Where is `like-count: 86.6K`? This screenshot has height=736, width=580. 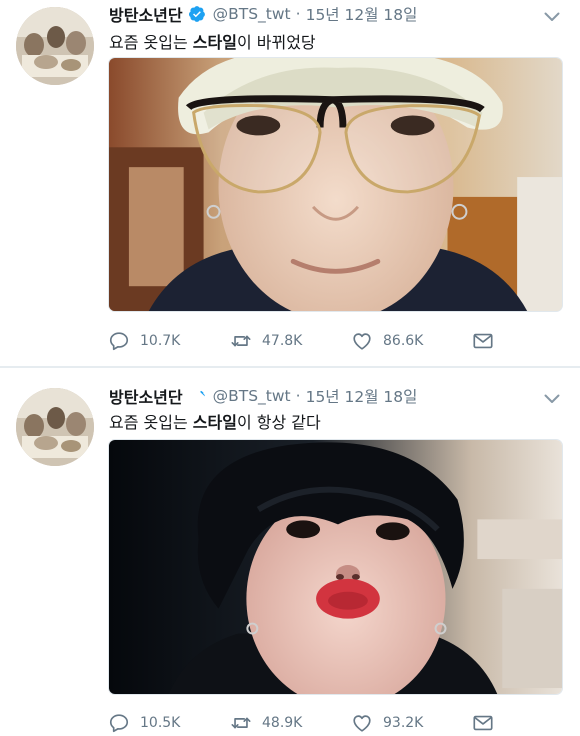 like-count: 86.6K is located at coordinates (403, 341).